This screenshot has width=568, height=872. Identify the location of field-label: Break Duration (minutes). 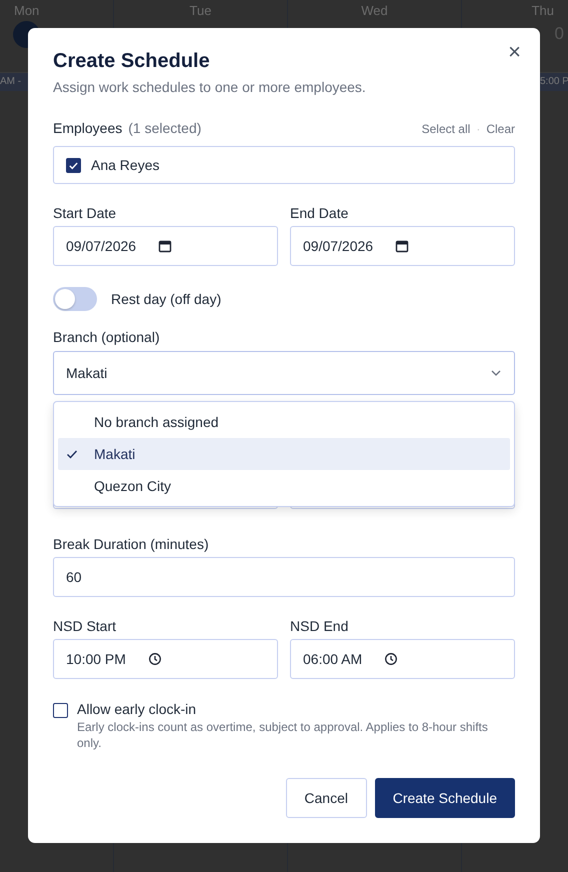
(131, 544).